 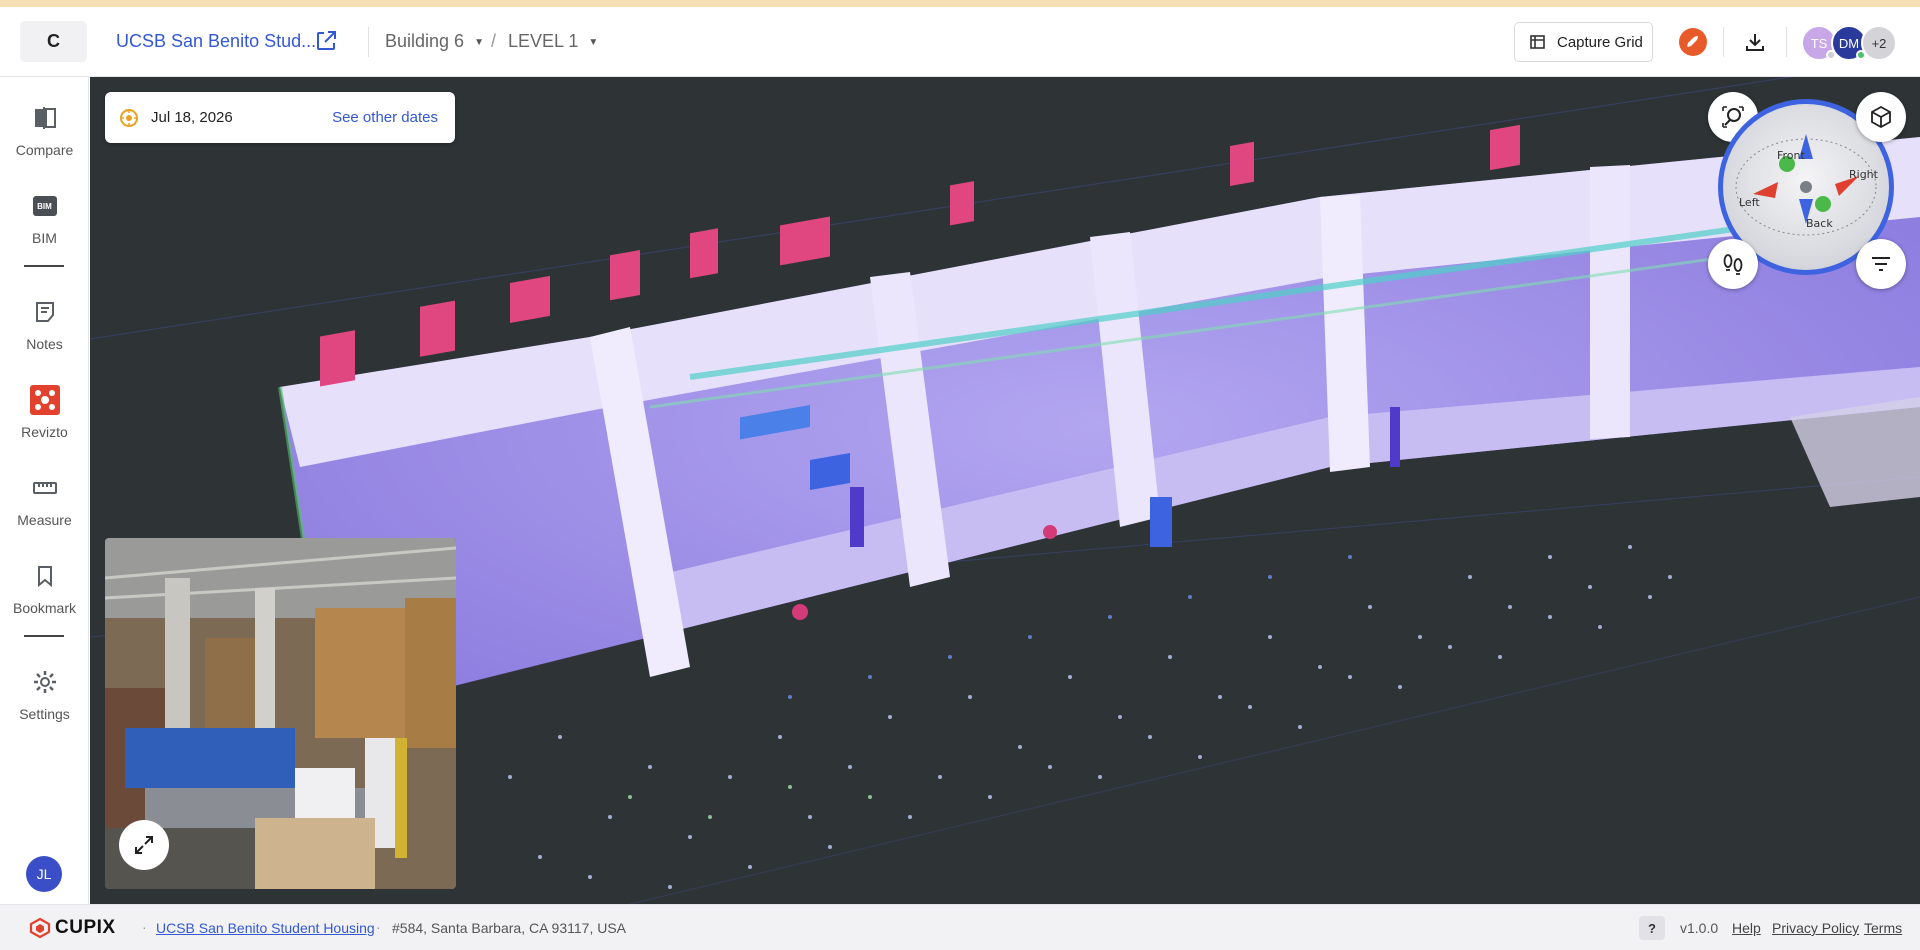 What do you see at coordinates (45, 576) in the screenshot?
I see `bookmark-icon` at bounding box center [45, 576].